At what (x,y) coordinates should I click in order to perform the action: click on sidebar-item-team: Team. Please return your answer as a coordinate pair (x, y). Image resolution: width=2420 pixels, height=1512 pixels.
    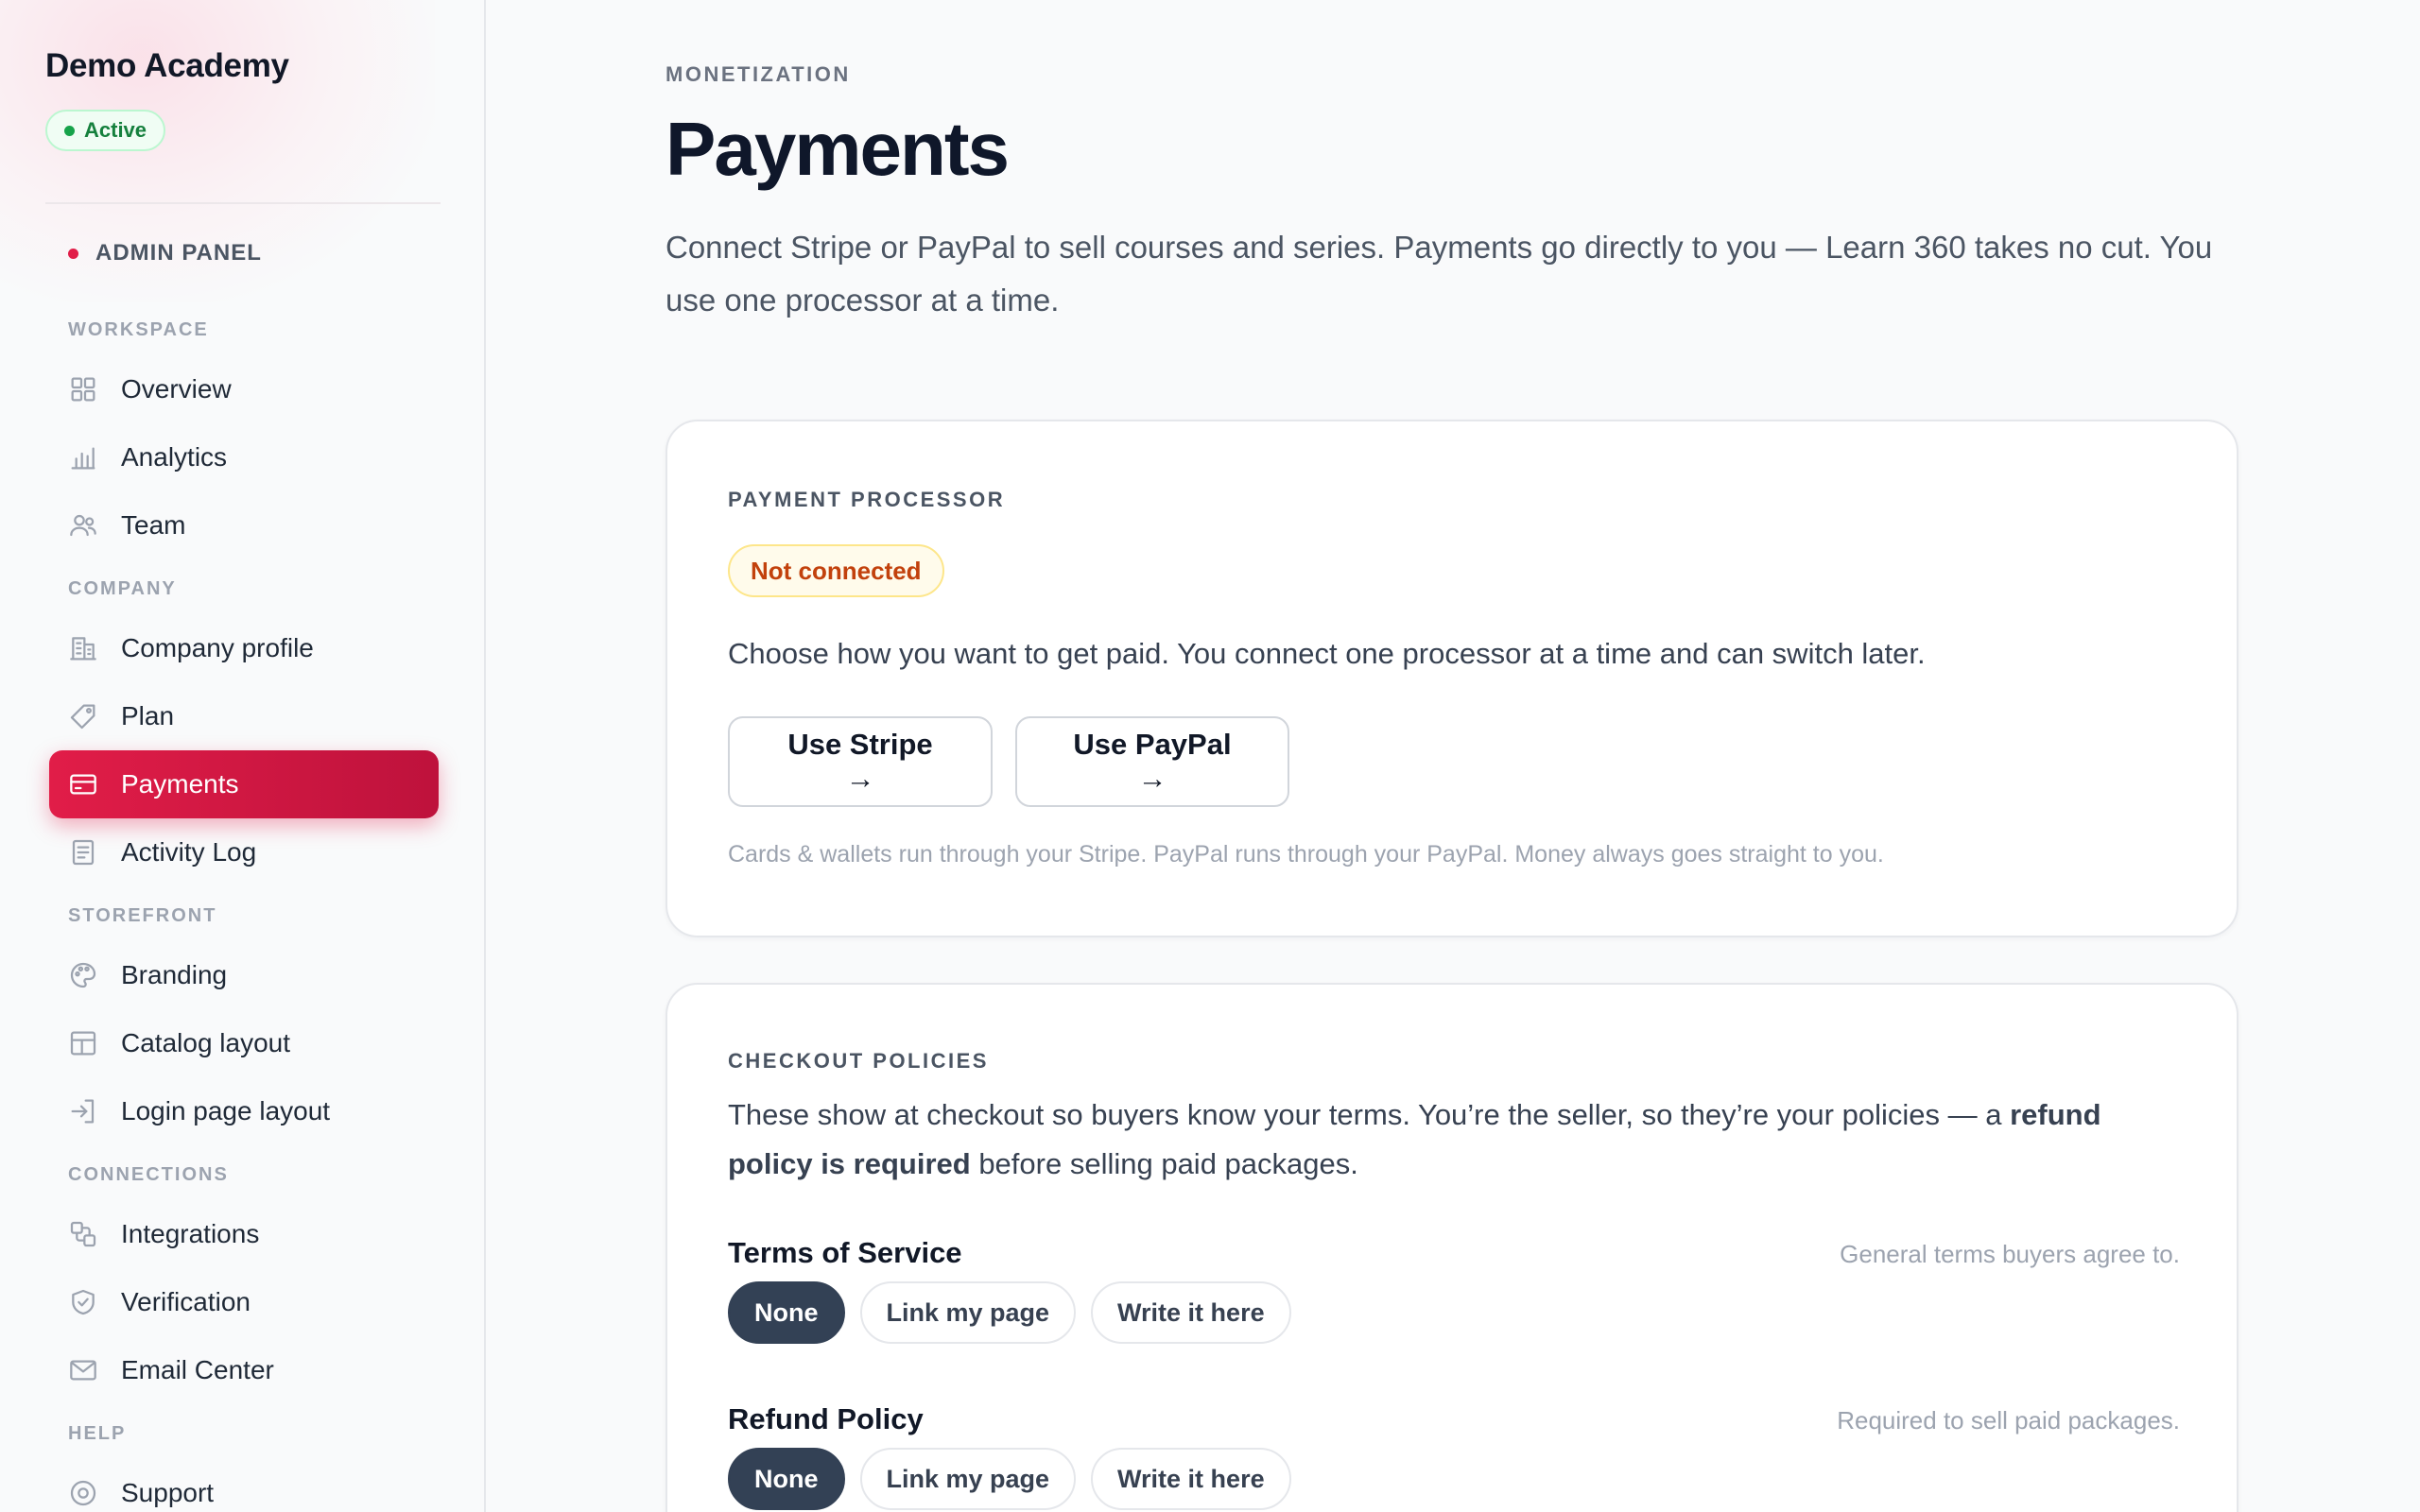
    Looking at the image, I should click on (244, 525).